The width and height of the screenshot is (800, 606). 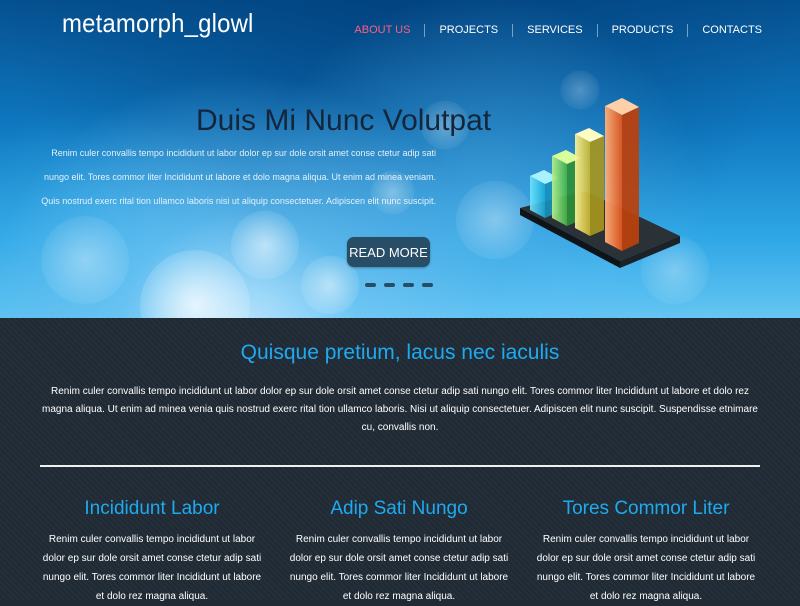 What do you see at coordinates (646, 509) in the screenshot?
I see `feature-title: Tores Commor Liter` at bounding box center [646, 509].